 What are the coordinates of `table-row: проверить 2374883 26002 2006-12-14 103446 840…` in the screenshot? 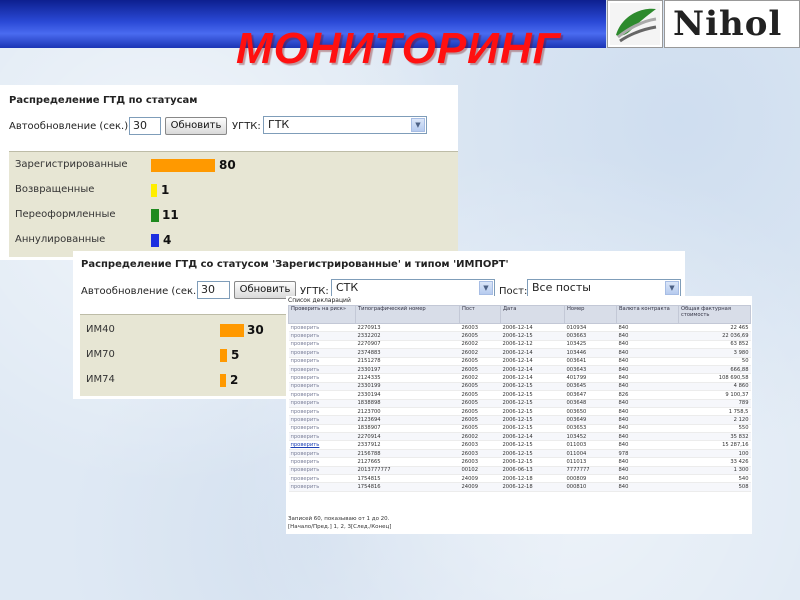 It's located at (519, 353).